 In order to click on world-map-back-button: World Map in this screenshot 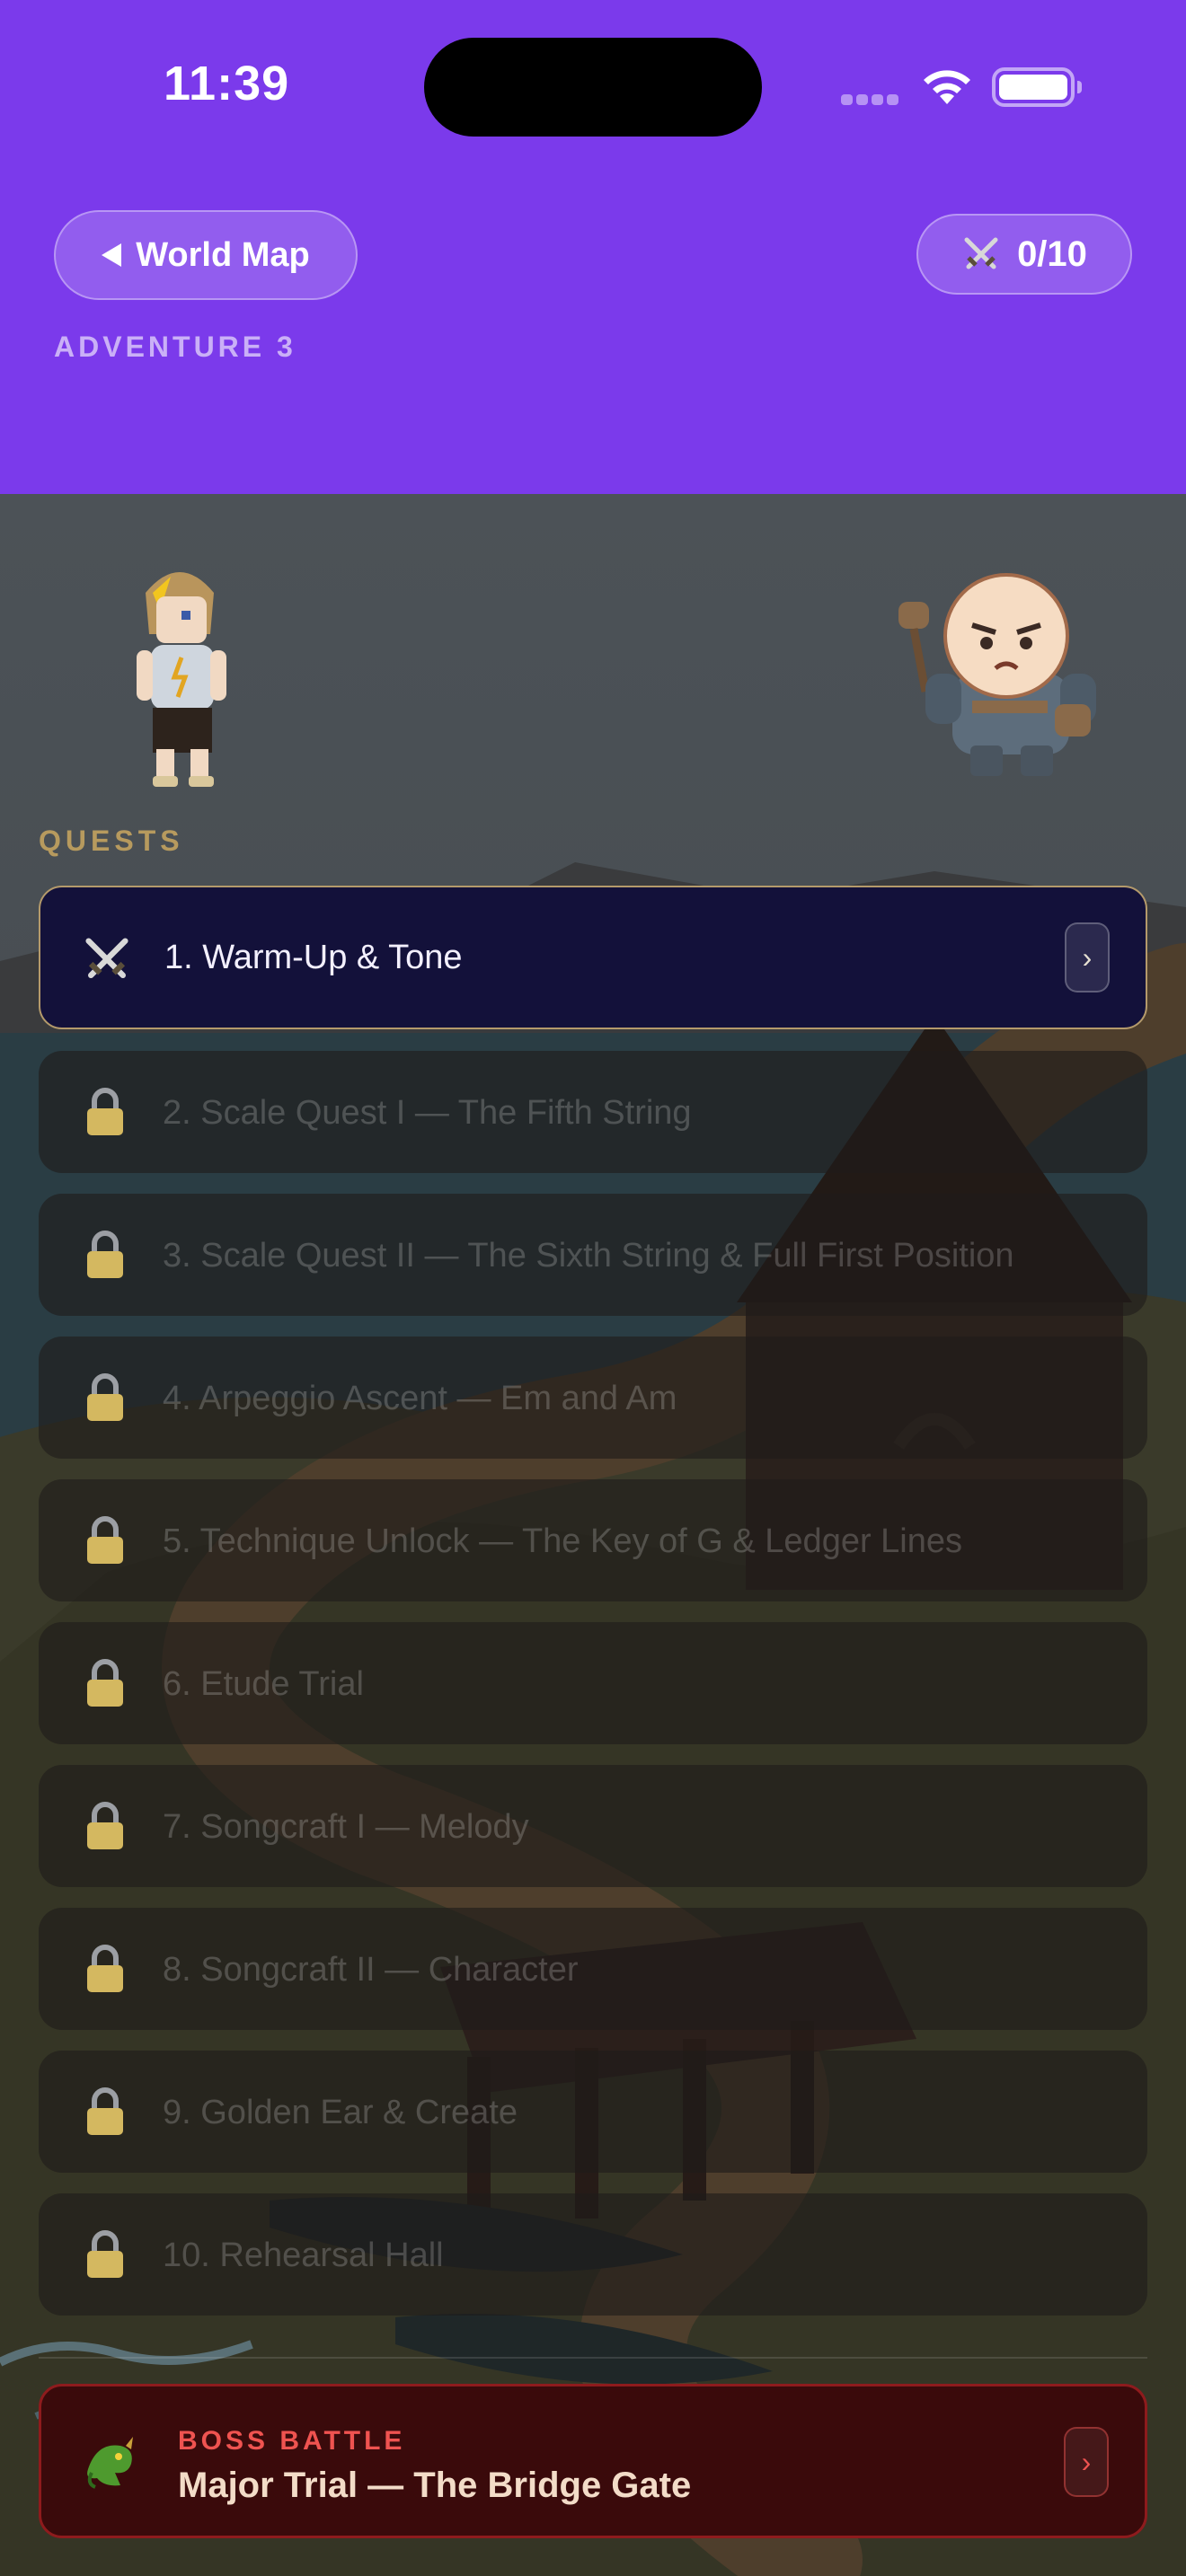, I will do `click(206, 255)`.